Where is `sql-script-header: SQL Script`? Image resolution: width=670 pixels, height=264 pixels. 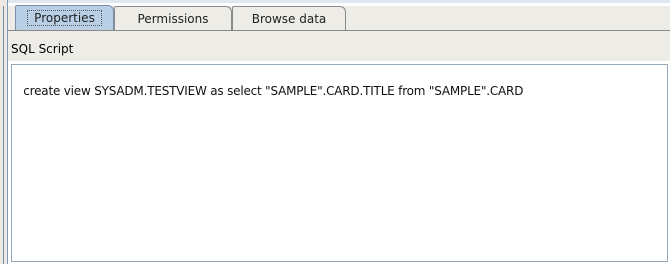
sql-script-header: SQL Script is located at coordinates (339, 49).